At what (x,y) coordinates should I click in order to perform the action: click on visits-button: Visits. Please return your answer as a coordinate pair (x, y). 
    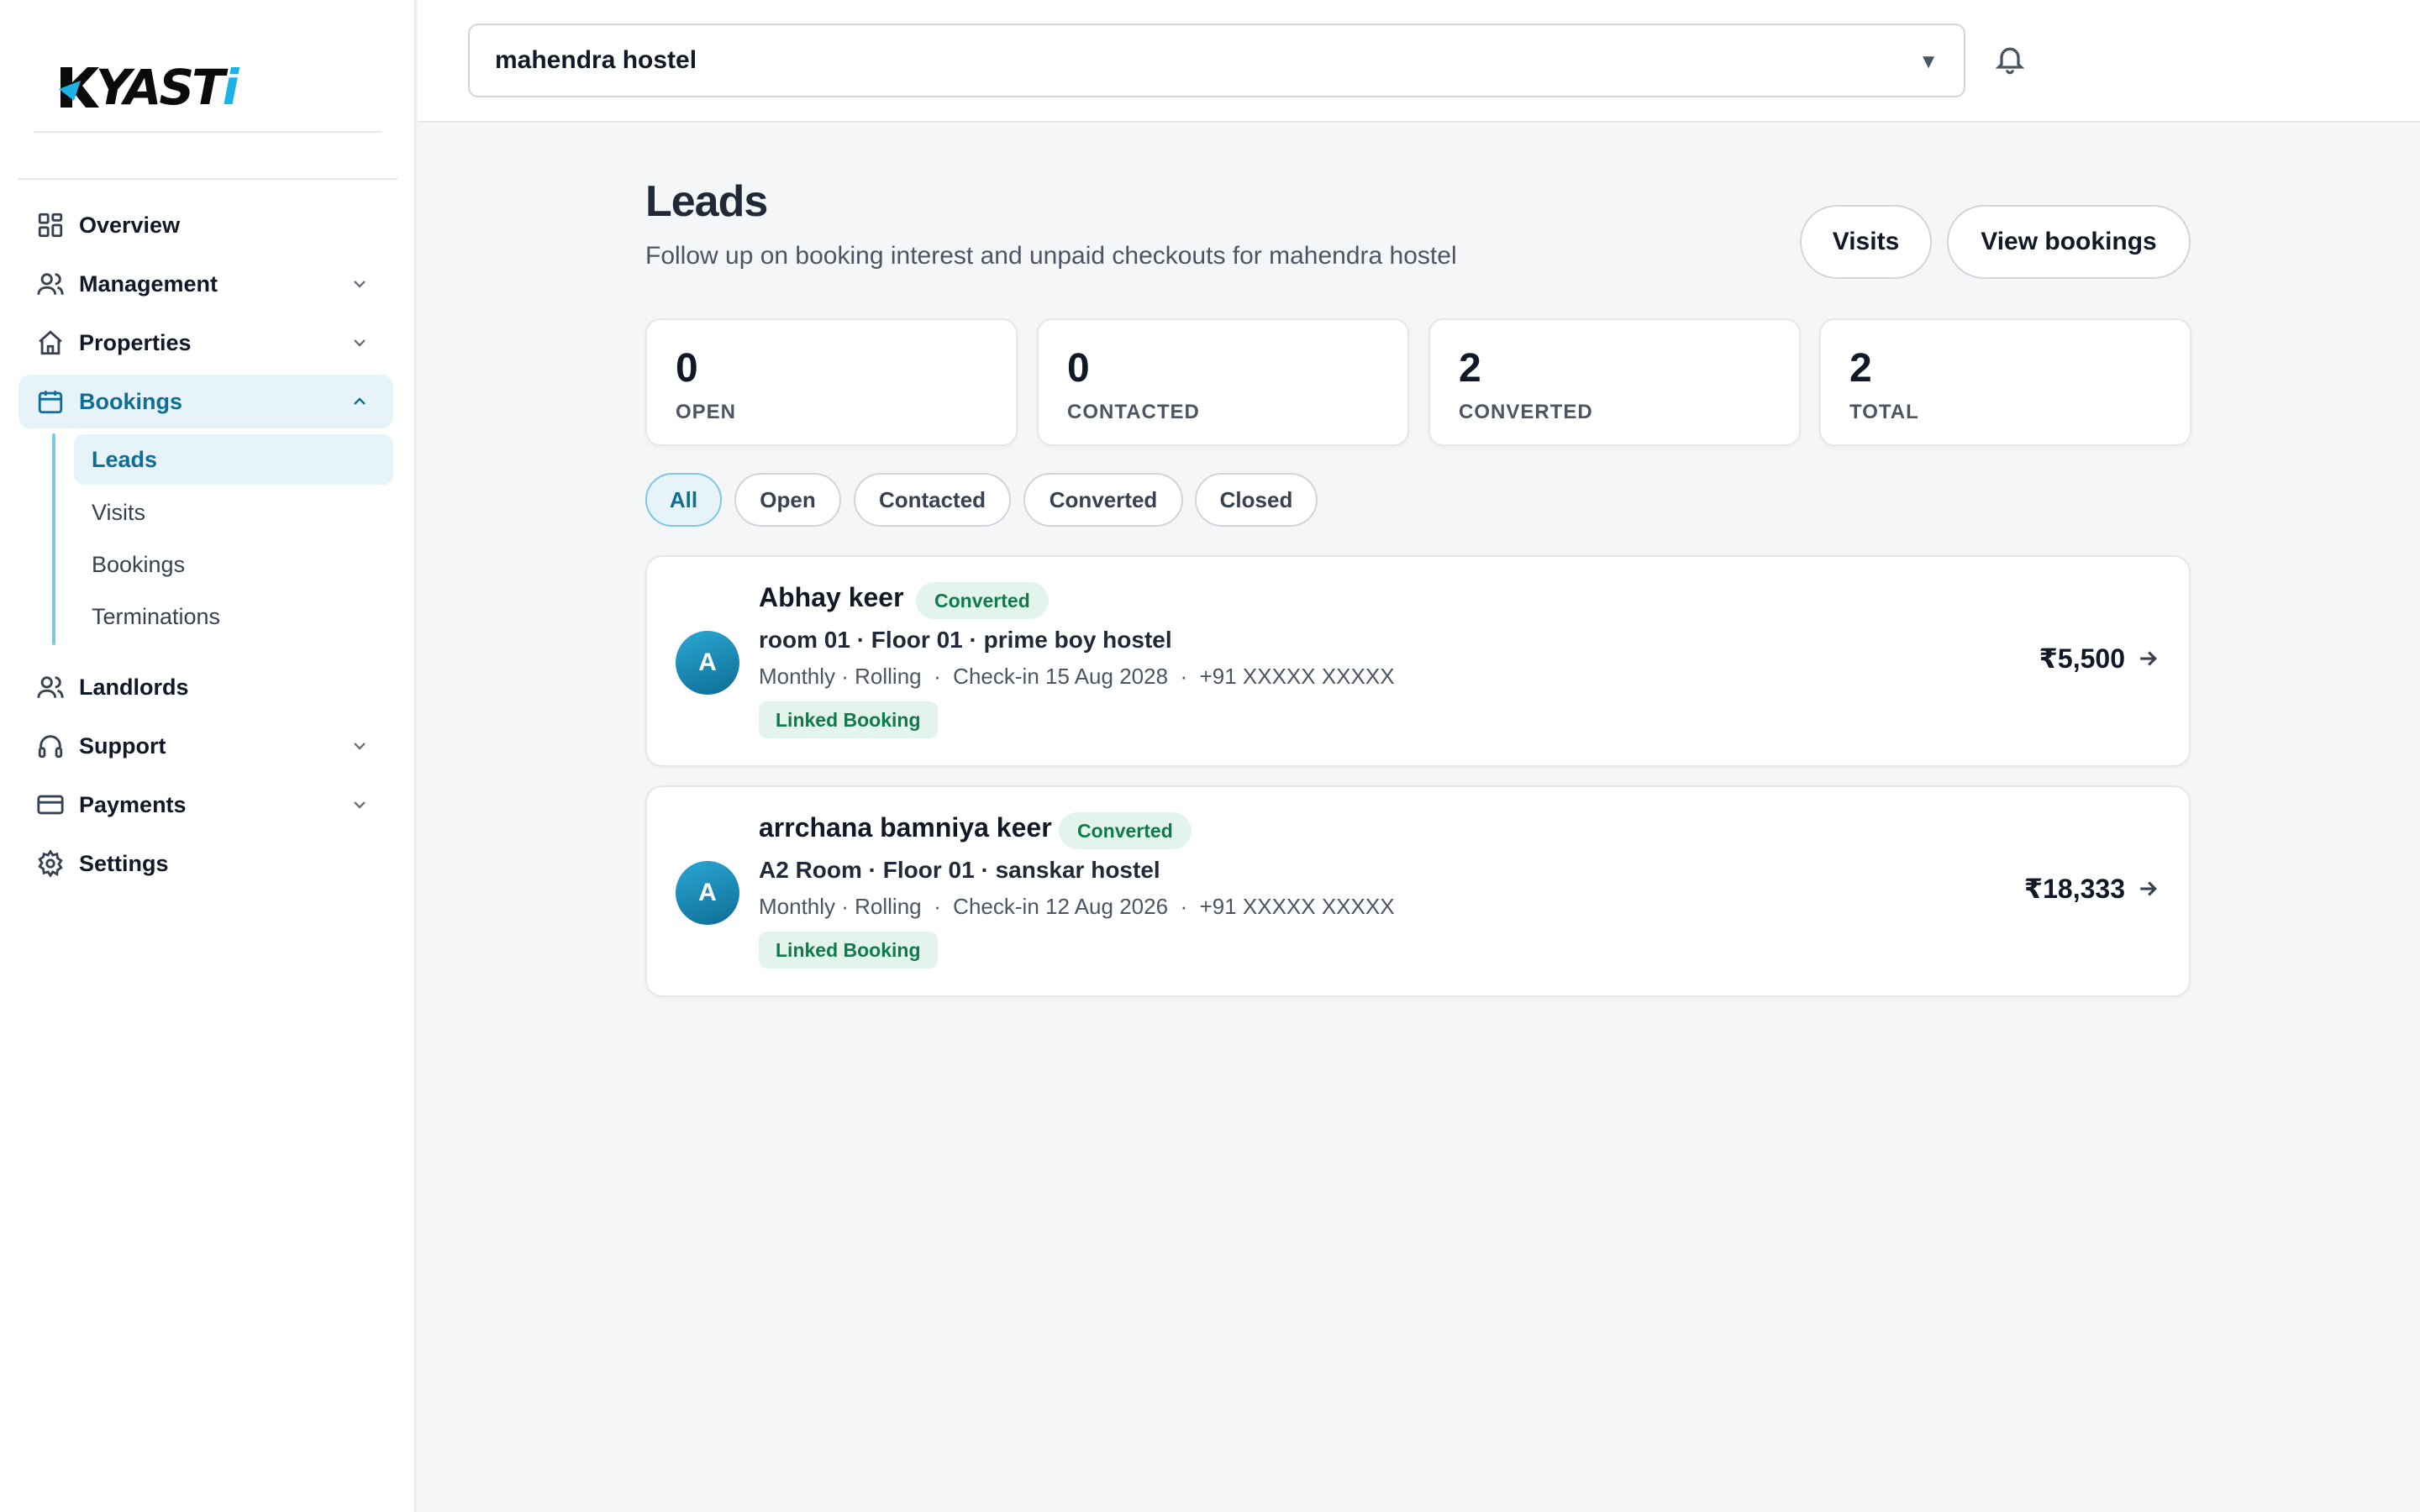
    Looking at the image, I should click on (1866, 242).